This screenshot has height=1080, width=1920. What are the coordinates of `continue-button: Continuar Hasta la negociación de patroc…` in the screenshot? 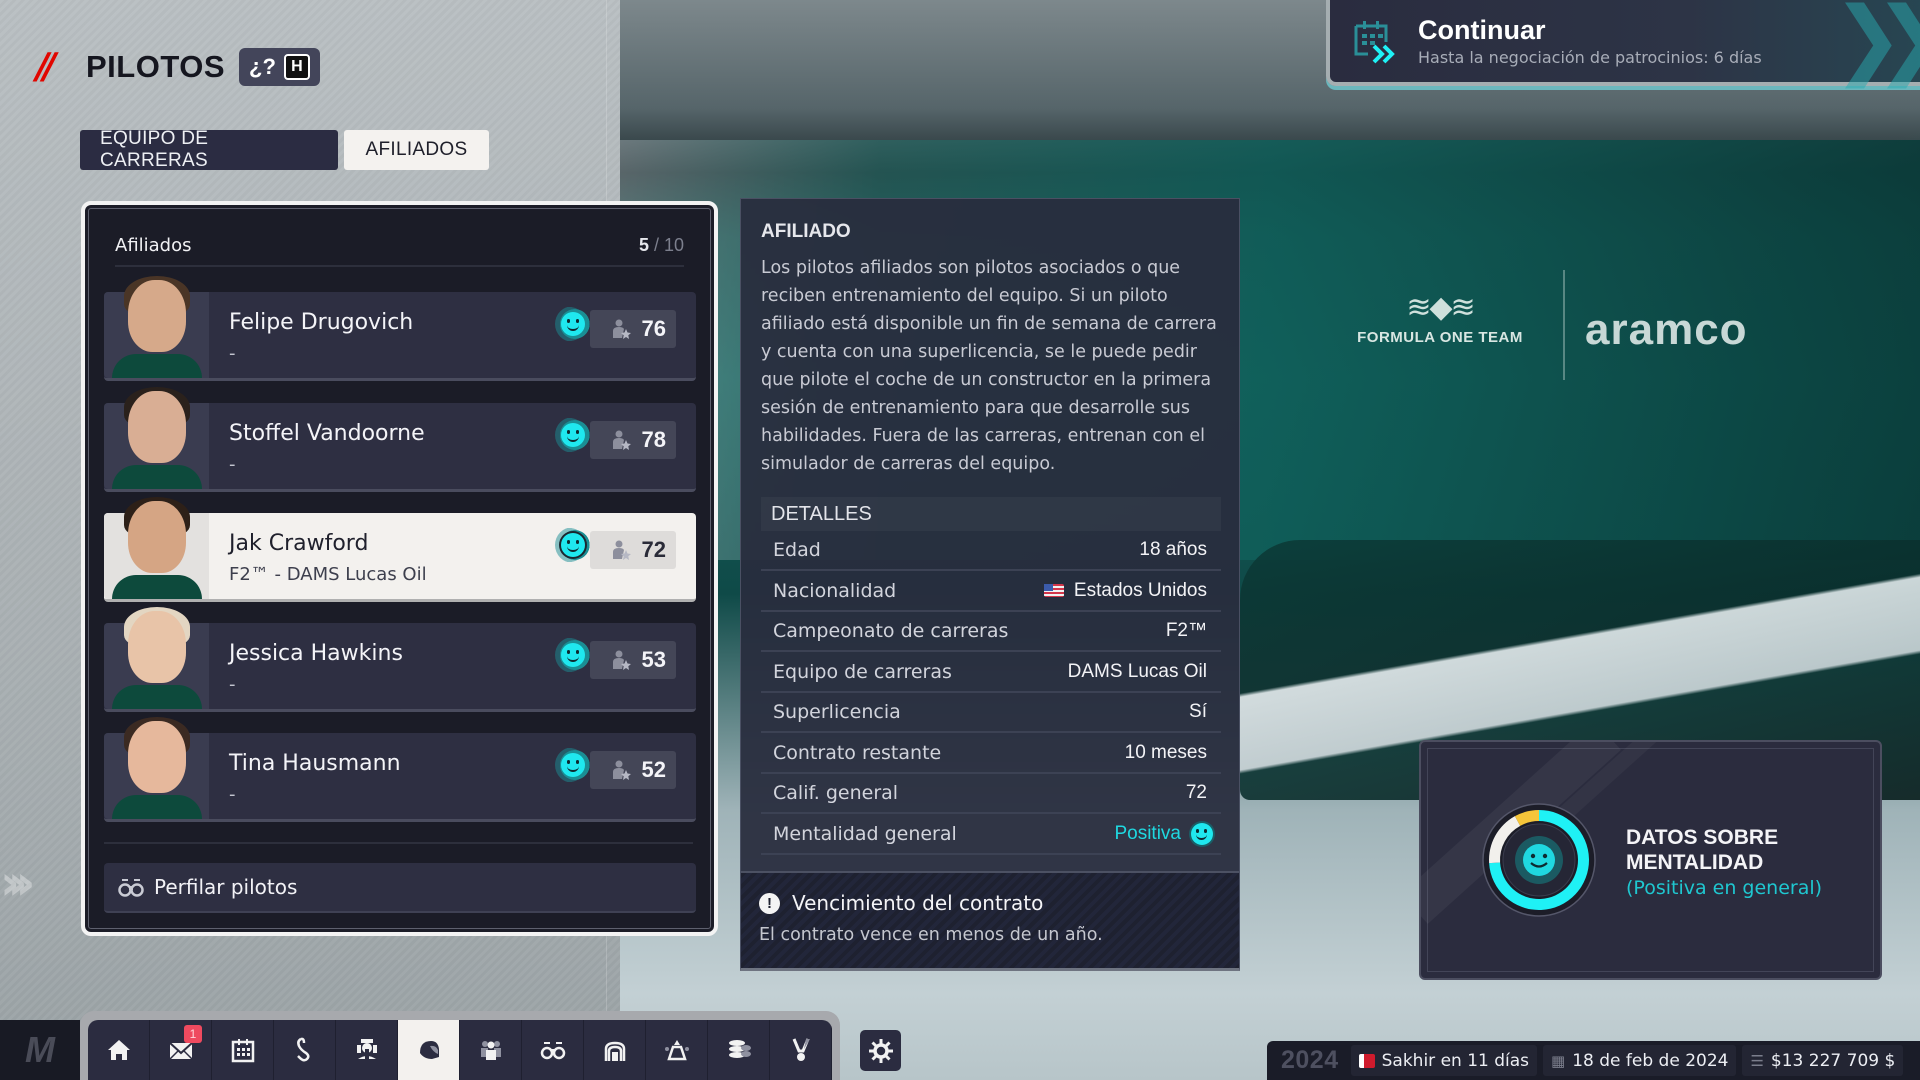 It's located at (1623, 43).